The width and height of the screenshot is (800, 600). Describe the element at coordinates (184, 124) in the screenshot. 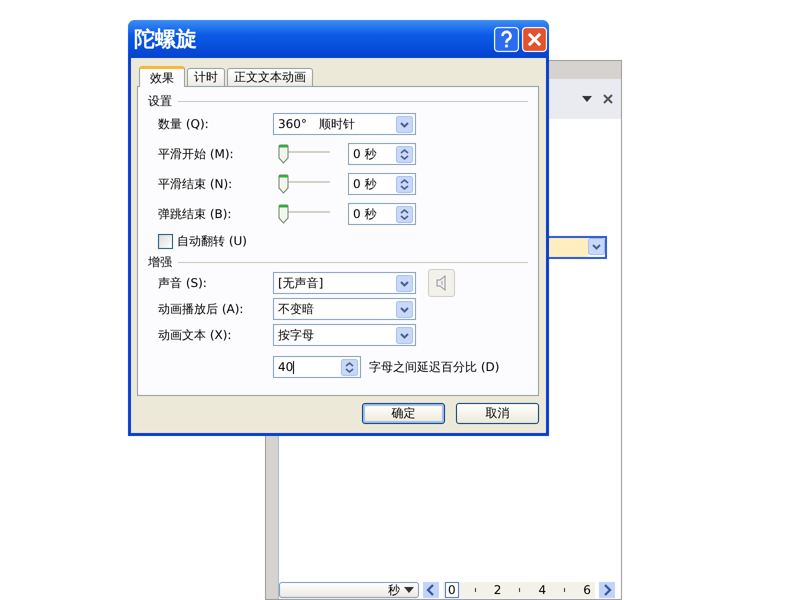

I see `field-label: 数量 (Q):` at that location.